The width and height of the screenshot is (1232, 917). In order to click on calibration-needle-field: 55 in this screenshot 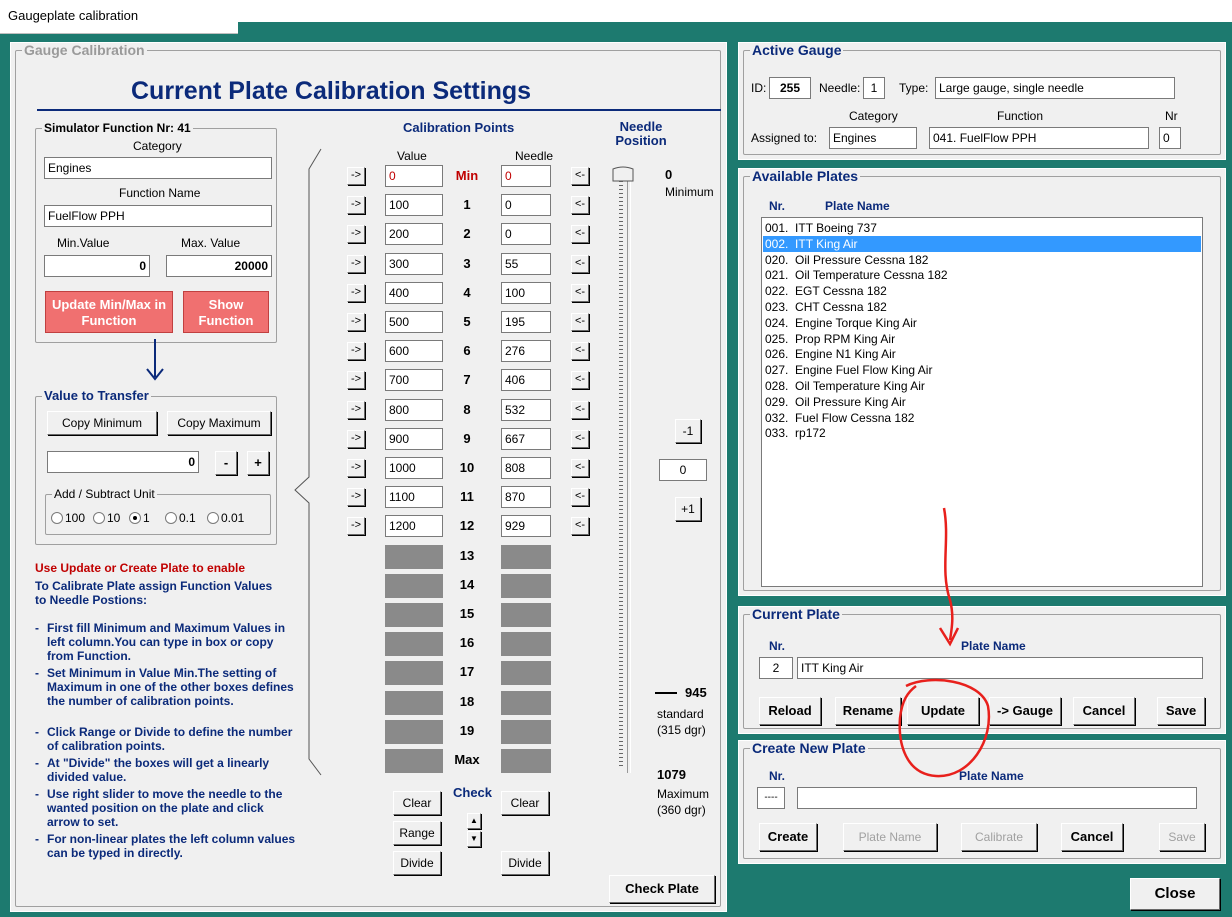, I will do `click(526, 264)`.